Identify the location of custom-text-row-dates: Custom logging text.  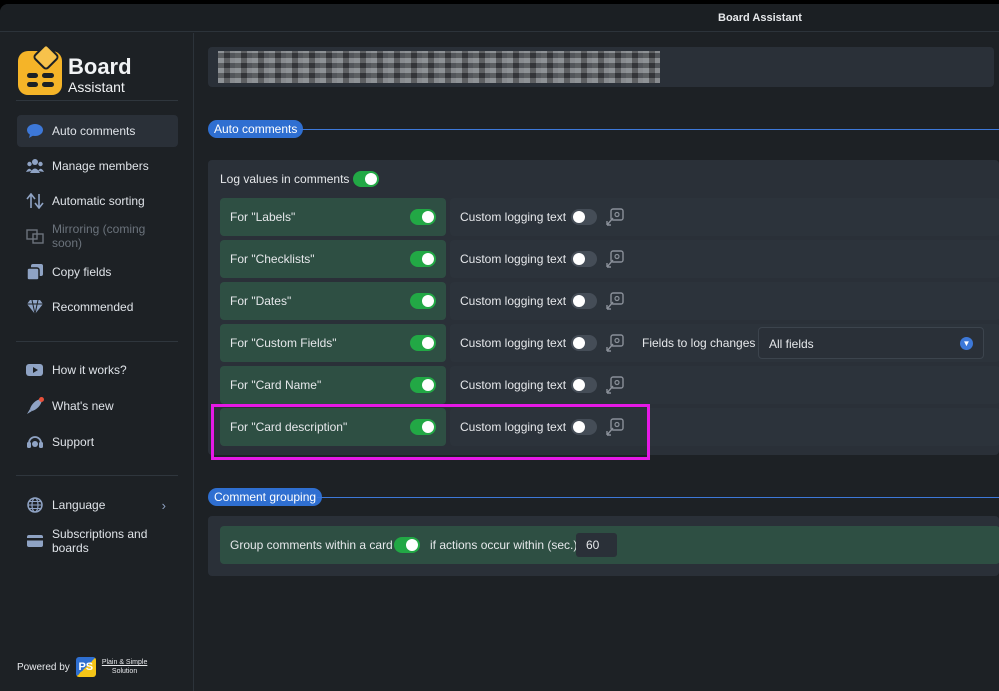
(724, 301).